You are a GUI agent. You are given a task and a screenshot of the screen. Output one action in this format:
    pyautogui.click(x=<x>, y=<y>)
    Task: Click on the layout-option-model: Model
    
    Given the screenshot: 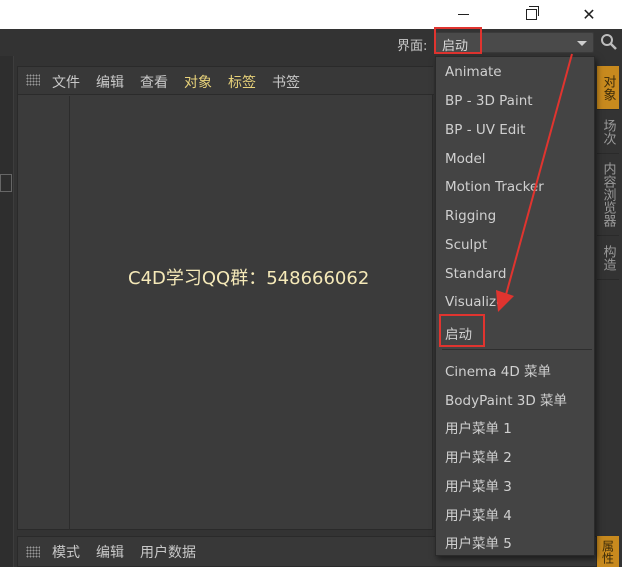 What is the action you would take?
    pyautogui.click(x=465, y=159)
    